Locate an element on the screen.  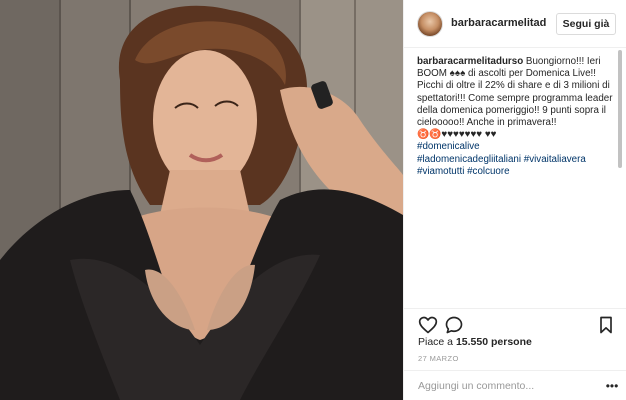
hashtag-link: #ladomenicadegliitaliani is located at coordinates (469, 159).